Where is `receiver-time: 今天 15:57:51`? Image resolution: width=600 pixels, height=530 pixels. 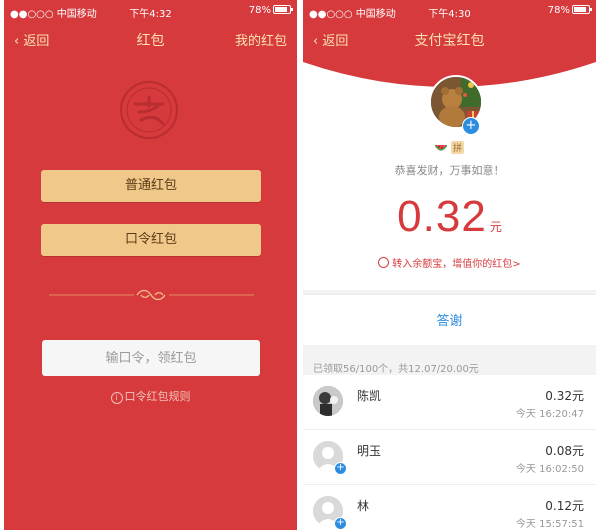
receiver-time: 今天 15:57:51 is located at coordinates (549, 524).